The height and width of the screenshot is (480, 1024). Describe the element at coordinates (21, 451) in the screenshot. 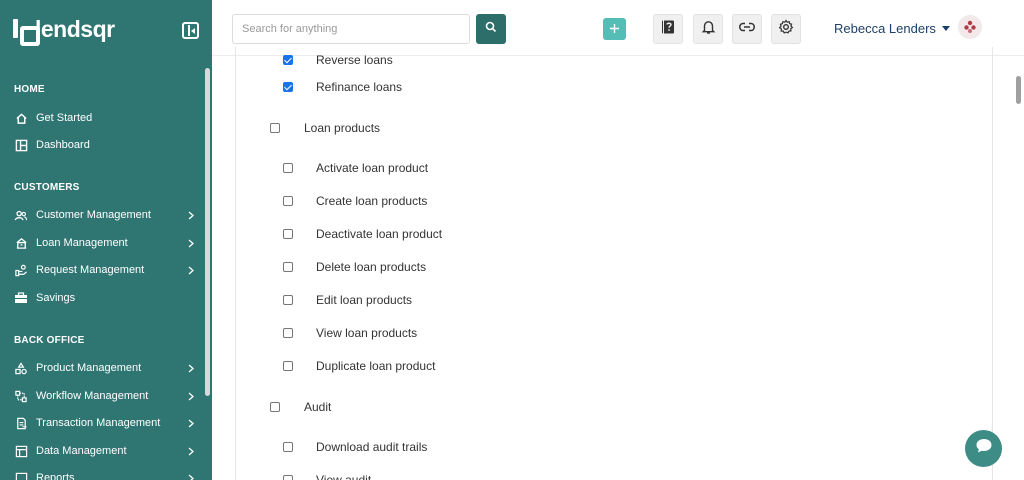

I see `data-icon` at that location.